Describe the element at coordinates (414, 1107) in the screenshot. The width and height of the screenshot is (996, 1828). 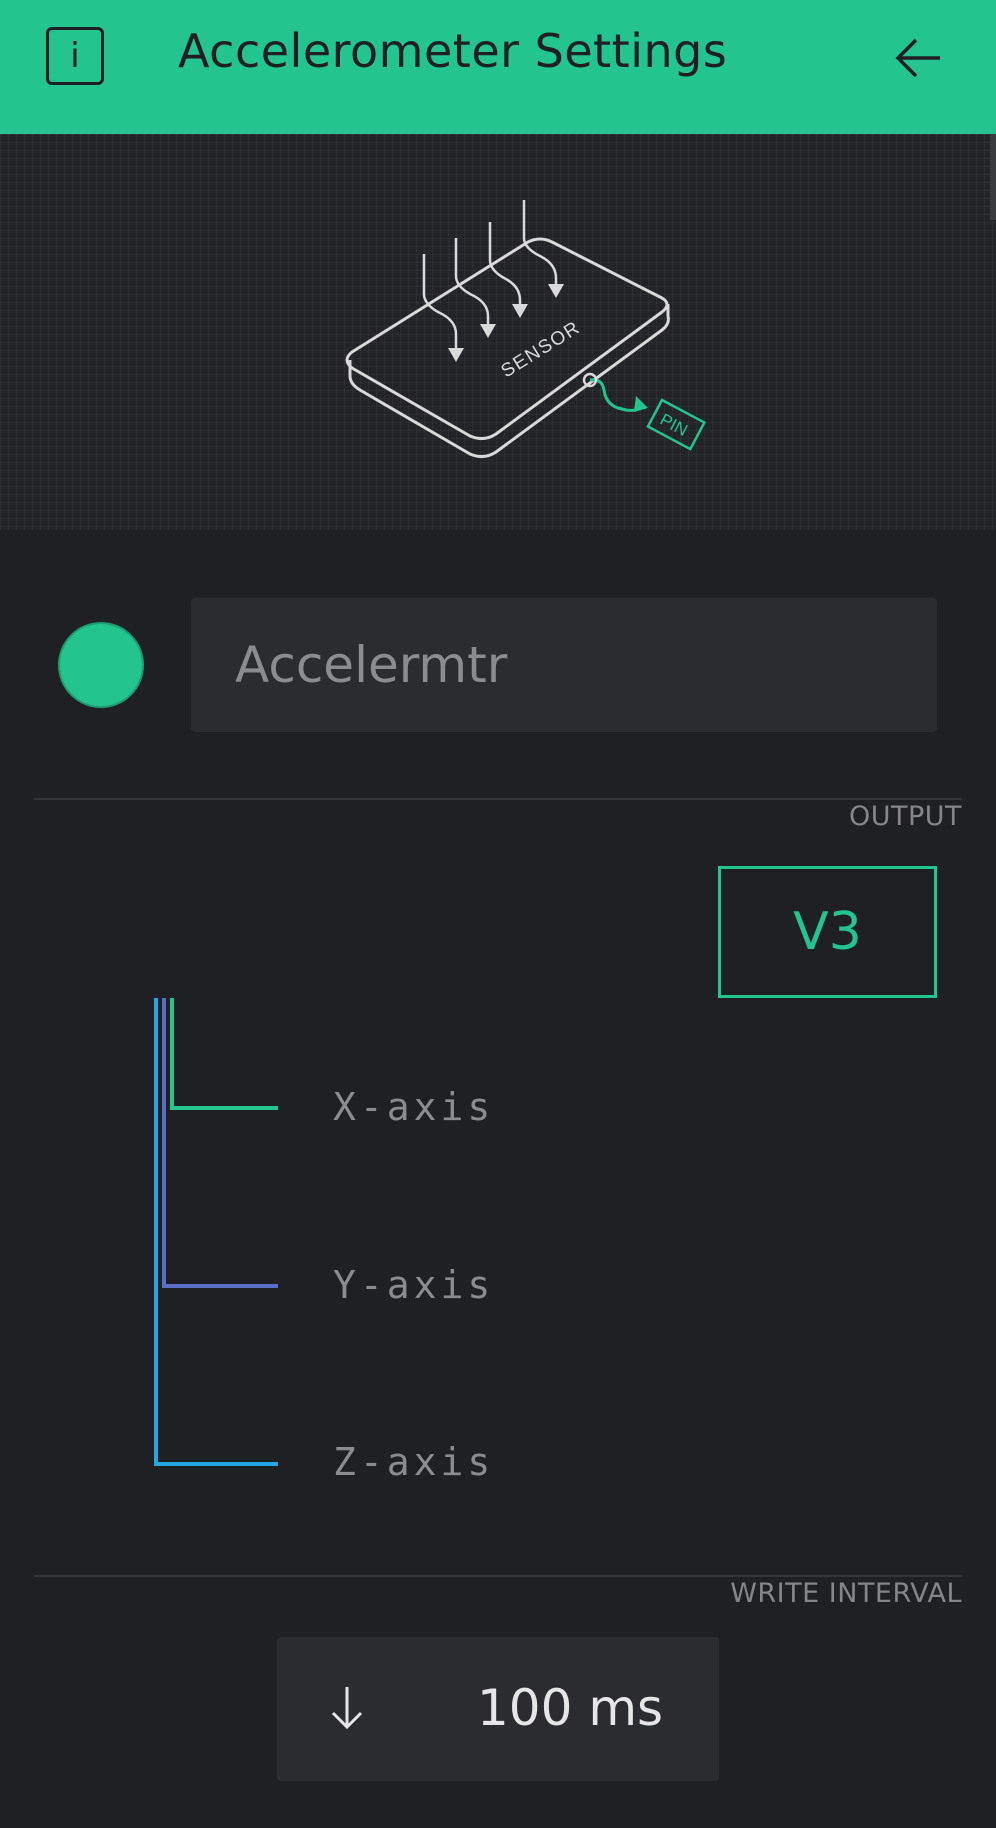
I see `x-axis-label: X-axis` at that location.